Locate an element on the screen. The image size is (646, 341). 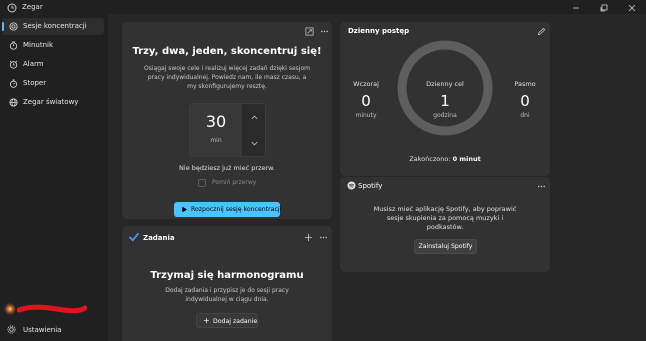
skip-breaks-label: Pomiń przerwy is located at coordinates (234, 182).